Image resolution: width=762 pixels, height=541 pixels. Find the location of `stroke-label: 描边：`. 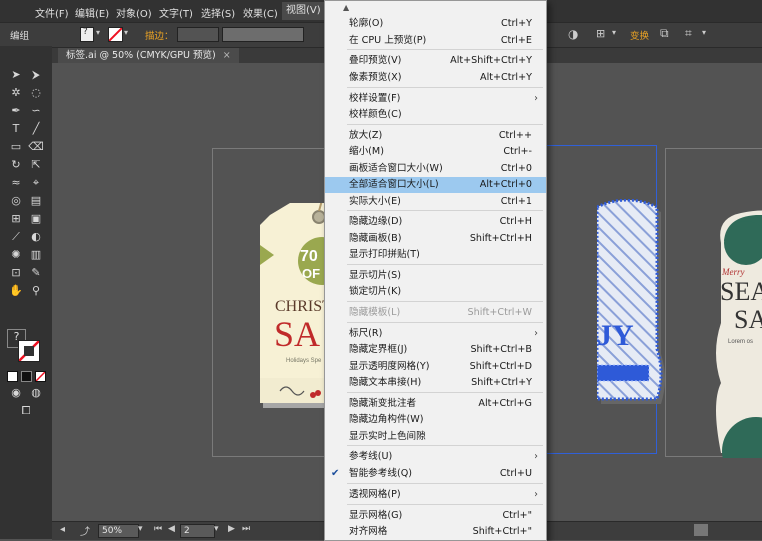

stroke-label: 描边： is located at coordinates (159, 35).